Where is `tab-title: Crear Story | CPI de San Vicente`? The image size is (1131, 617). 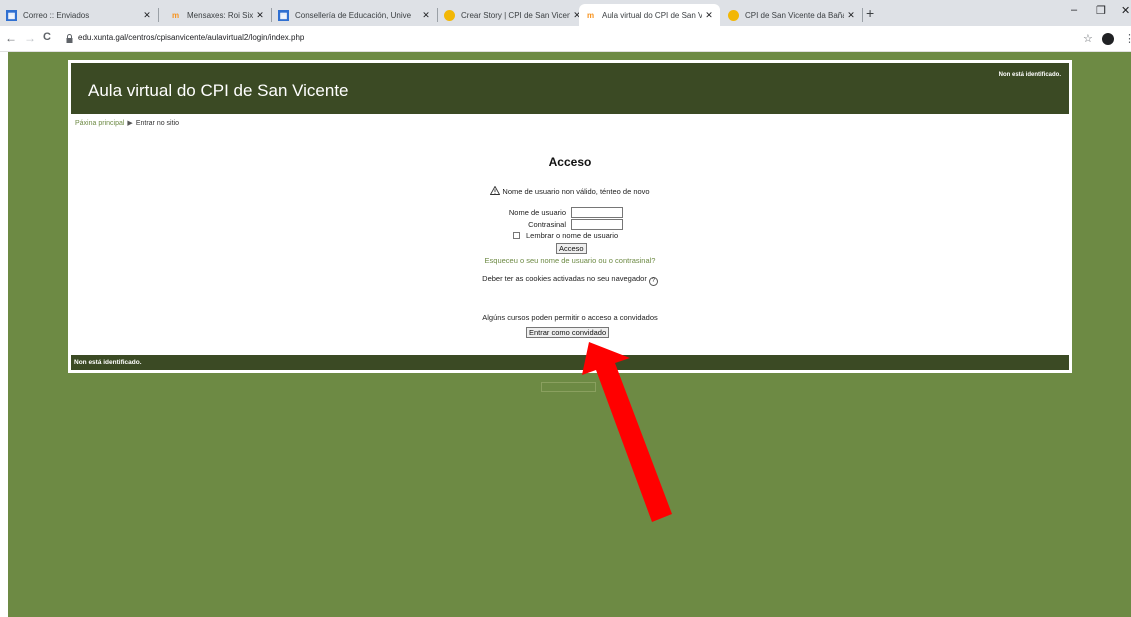 tab-title: Crear Story | CPI de San Vicente is located at coordinates (515, 15).